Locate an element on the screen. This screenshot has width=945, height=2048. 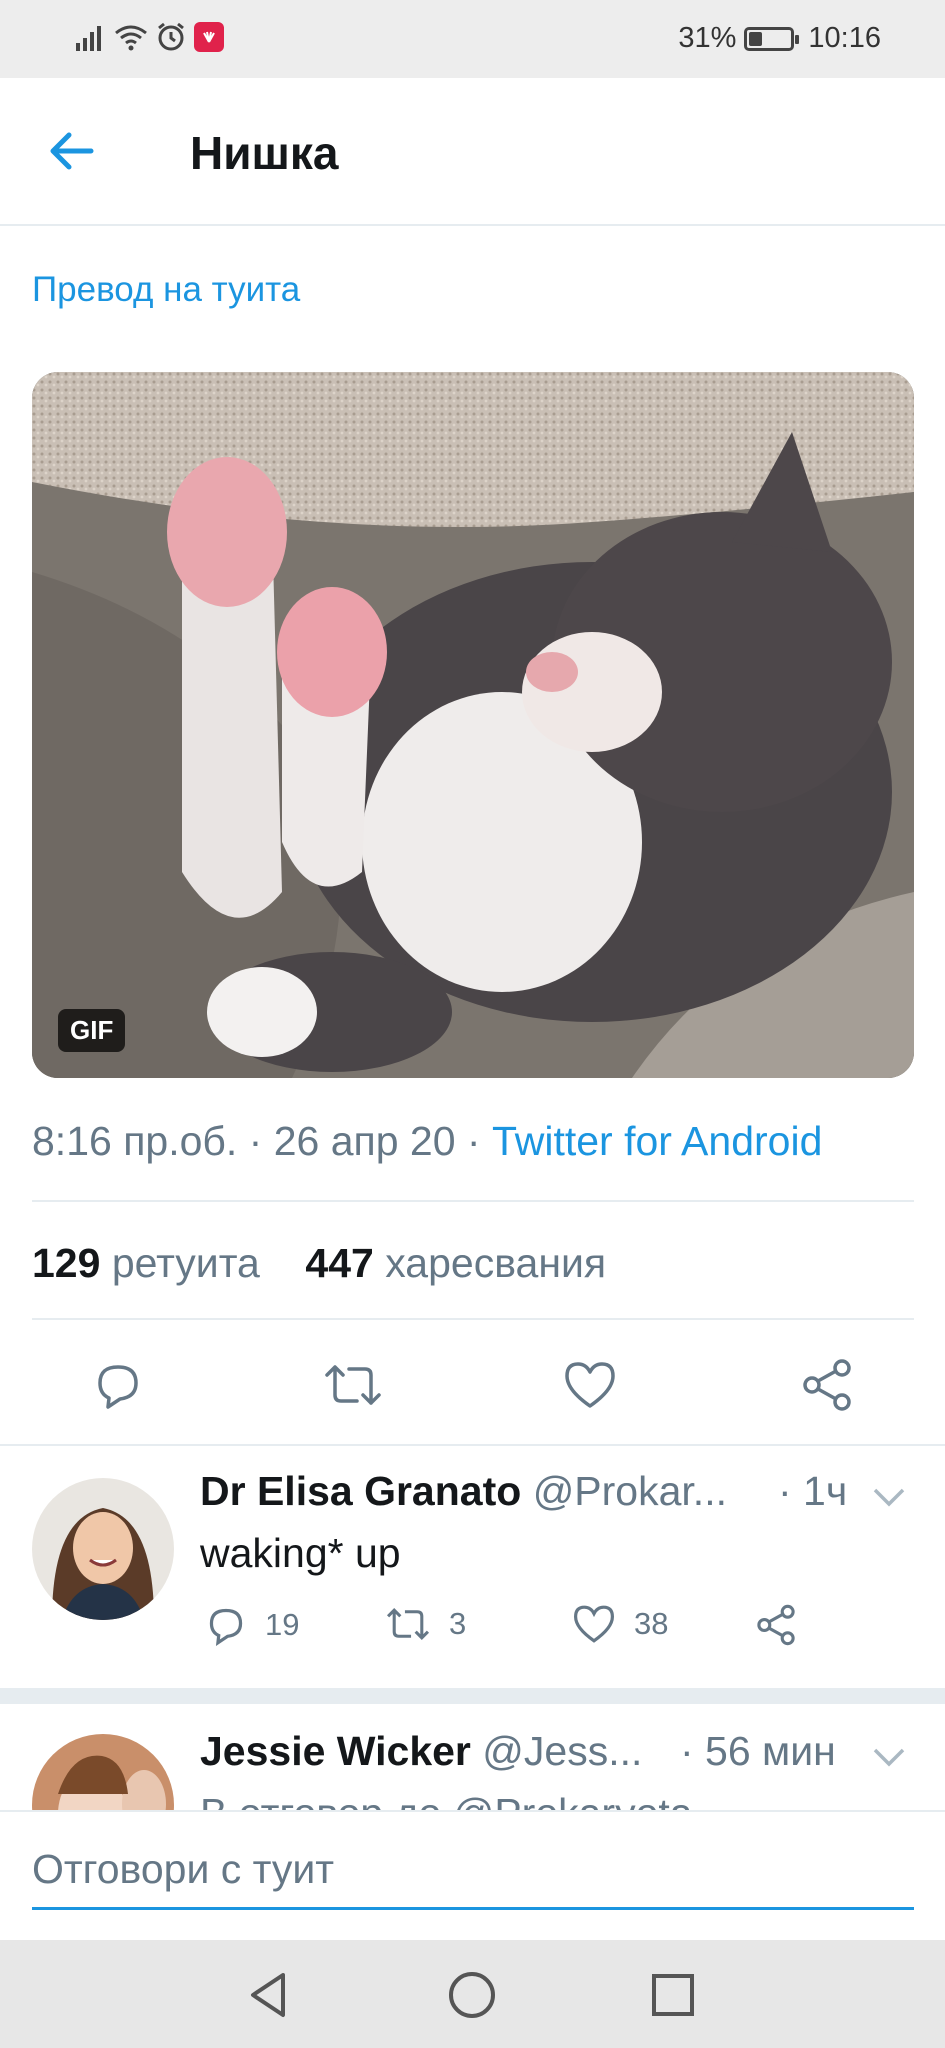
retweet-count: 3 is located at coordinates (458, 1623).